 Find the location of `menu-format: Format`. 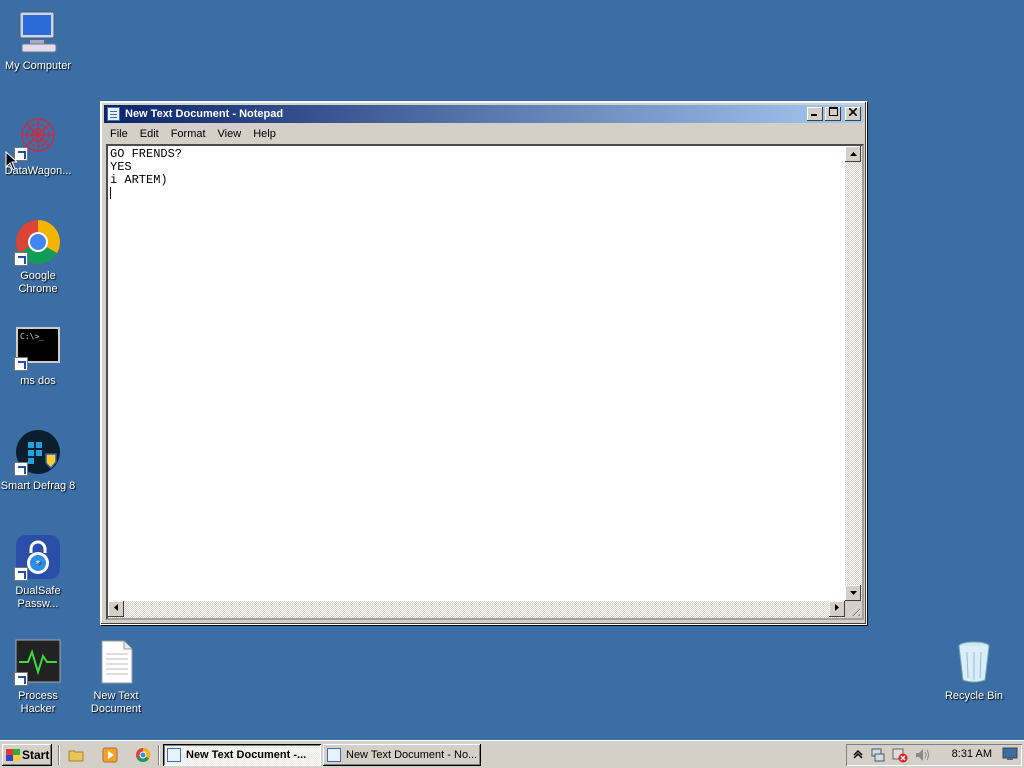

menu-format: Format is located at coordinates (188, 134).